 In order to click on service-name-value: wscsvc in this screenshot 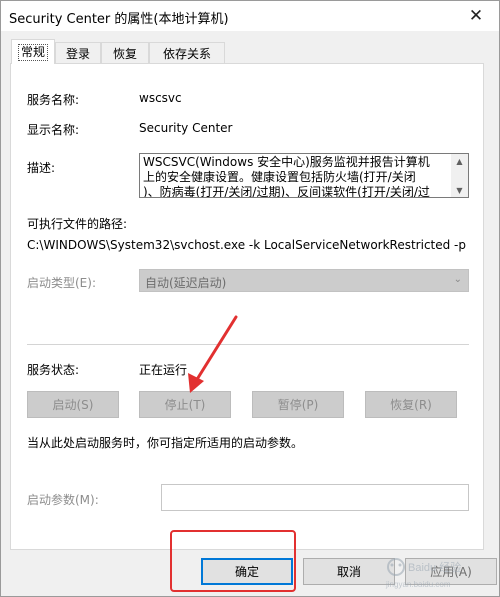, I will do `click(160, 98)`.